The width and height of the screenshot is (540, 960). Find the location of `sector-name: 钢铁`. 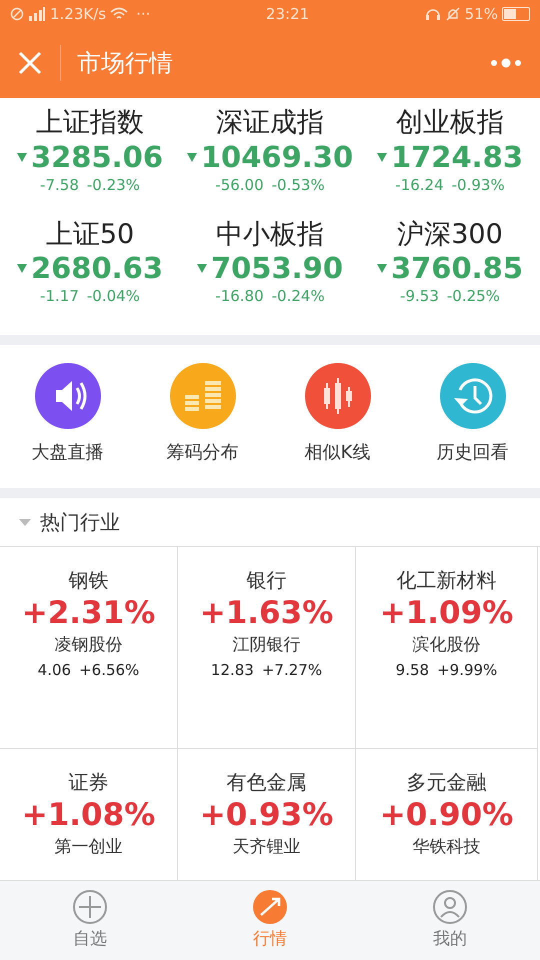

sector-name: 钢铁 is located at coordinates (88, 580).